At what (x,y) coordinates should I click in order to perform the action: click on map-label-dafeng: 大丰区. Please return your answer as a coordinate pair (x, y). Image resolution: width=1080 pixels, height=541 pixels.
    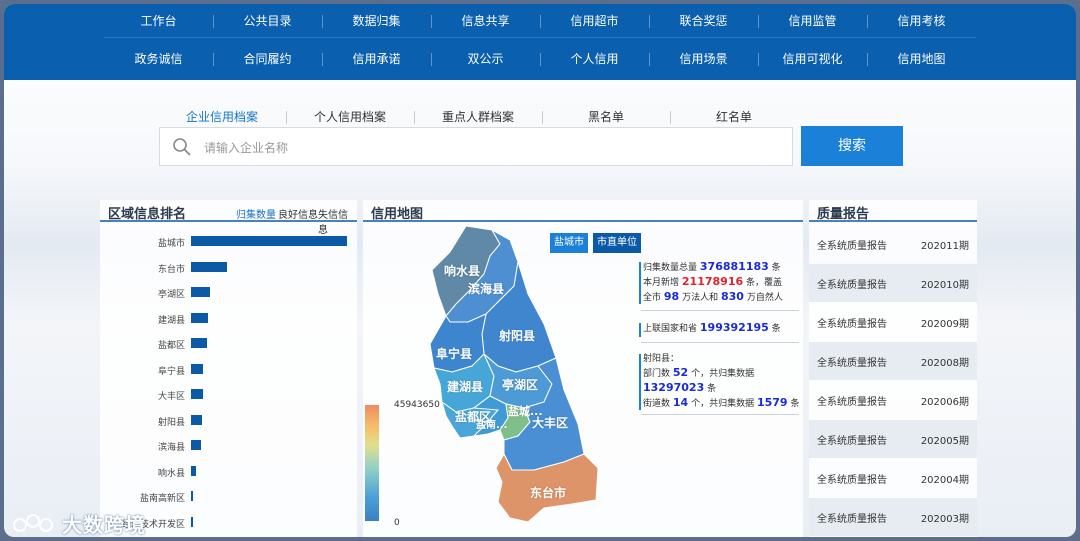
    Looking at the image, I should click on (550, 423).